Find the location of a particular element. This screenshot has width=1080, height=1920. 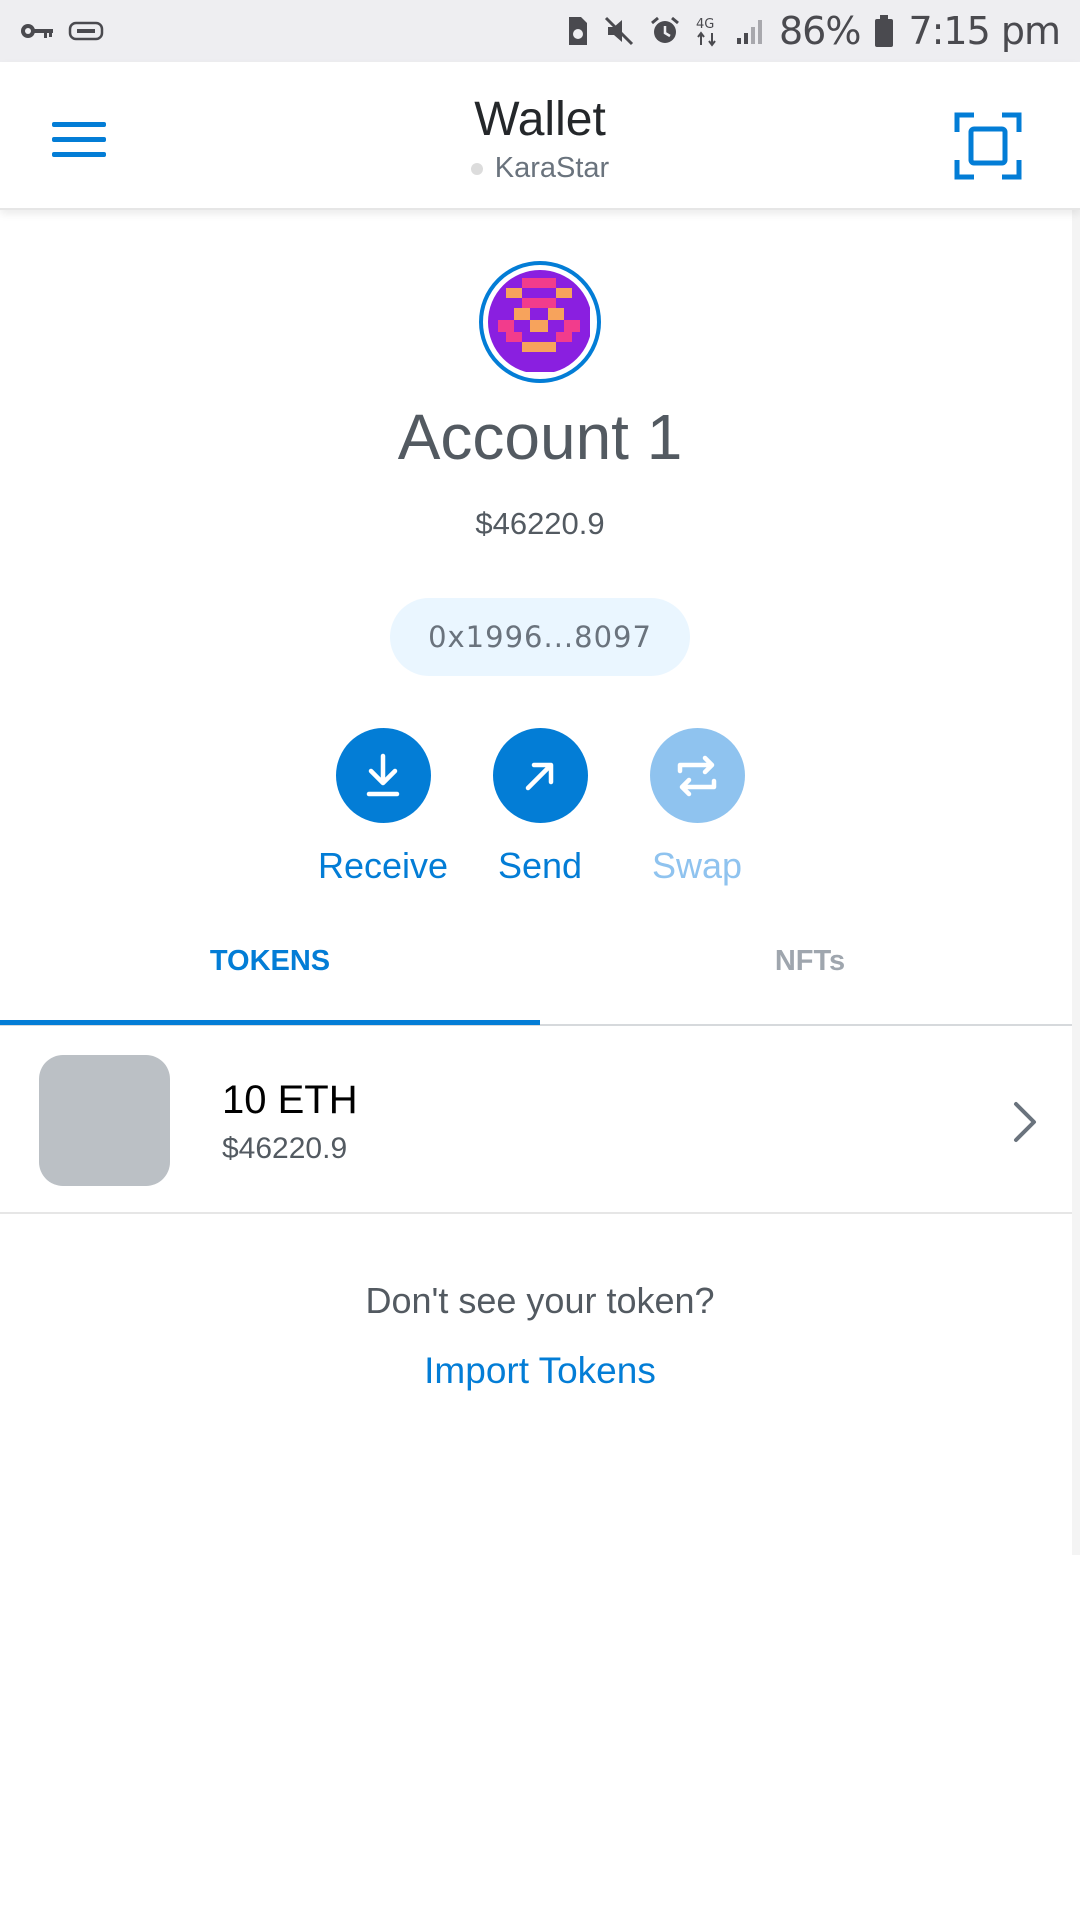

alarm-icon is located at coordinates (665, 31).